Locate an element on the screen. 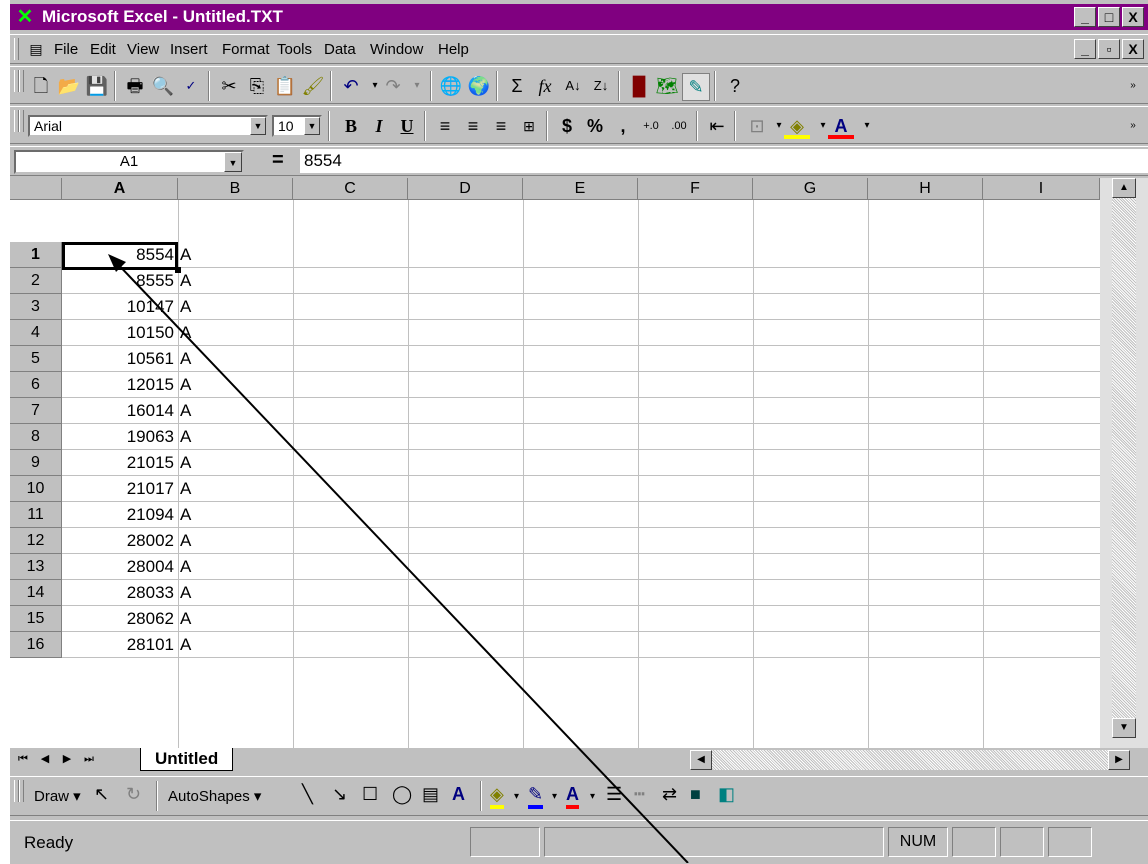  font-select: Arial ▼ is located at coordinates (148, 126).